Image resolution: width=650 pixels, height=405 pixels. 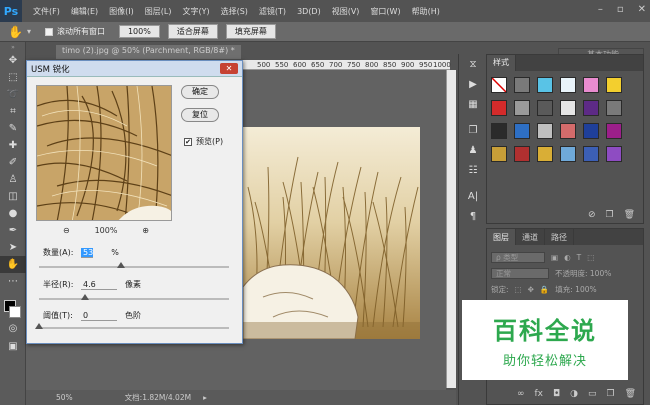 I want to click on clear-style-icon: ⊘, so click(x=592, y=215).